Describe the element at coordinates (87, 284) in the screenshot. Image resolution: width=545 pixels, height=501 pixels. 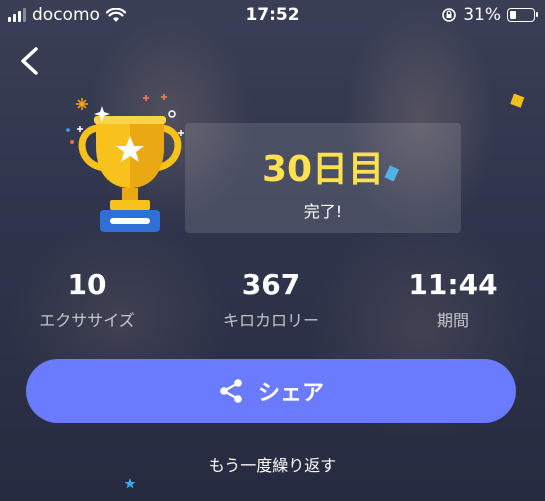
I see `stat-value: 10` at that location.